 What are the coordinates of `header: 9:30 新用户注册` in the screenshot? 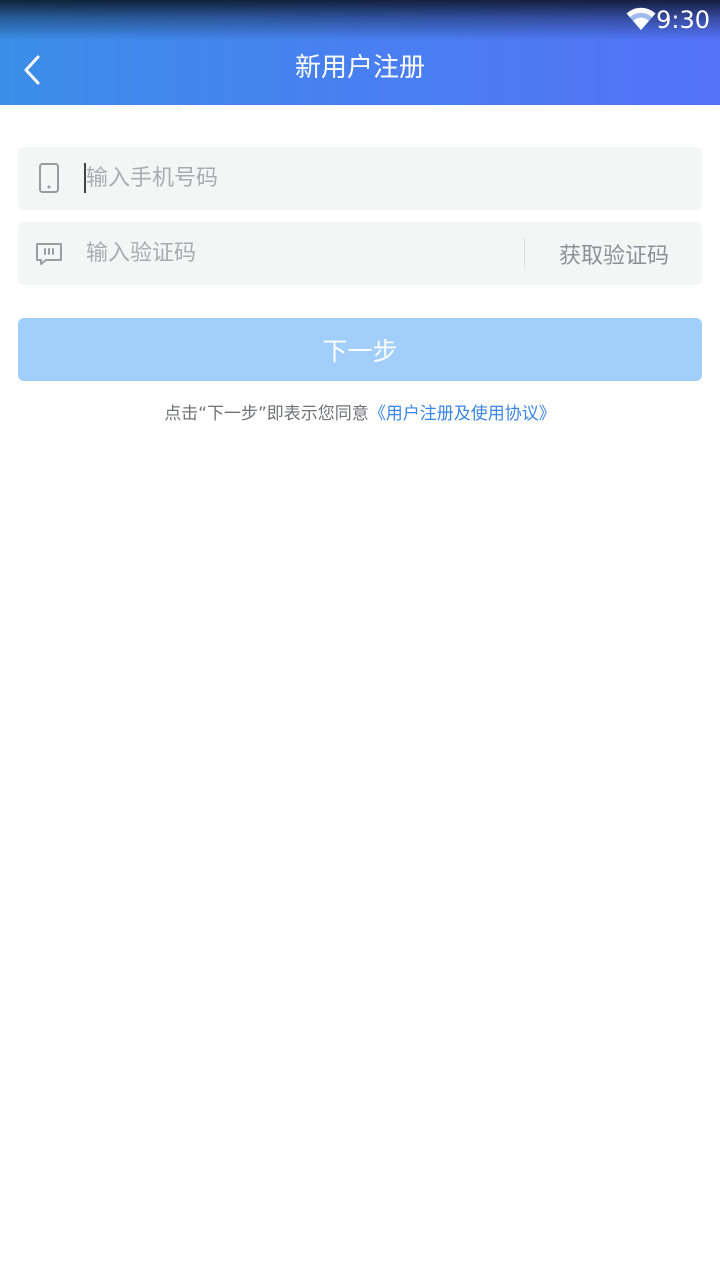 It's located at (360, 52).